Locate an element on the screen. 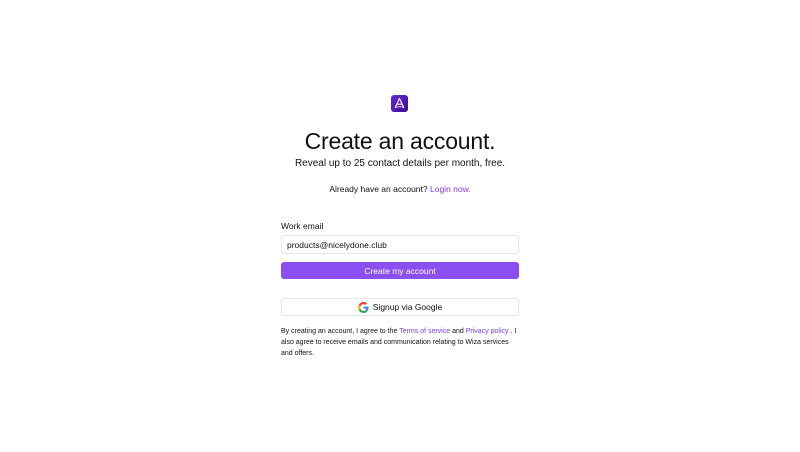 This screenshot has width=800, height=452. google-signup-label: Signup via Google is located at coordinates (407, 307).